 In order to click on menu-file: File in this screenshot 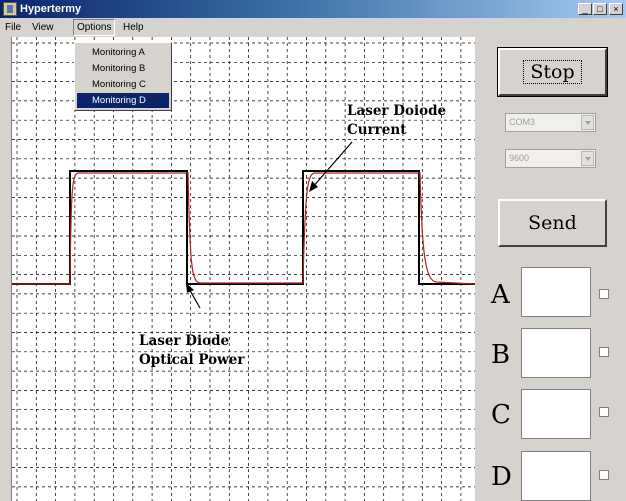, I will do `click(13, 27)`.